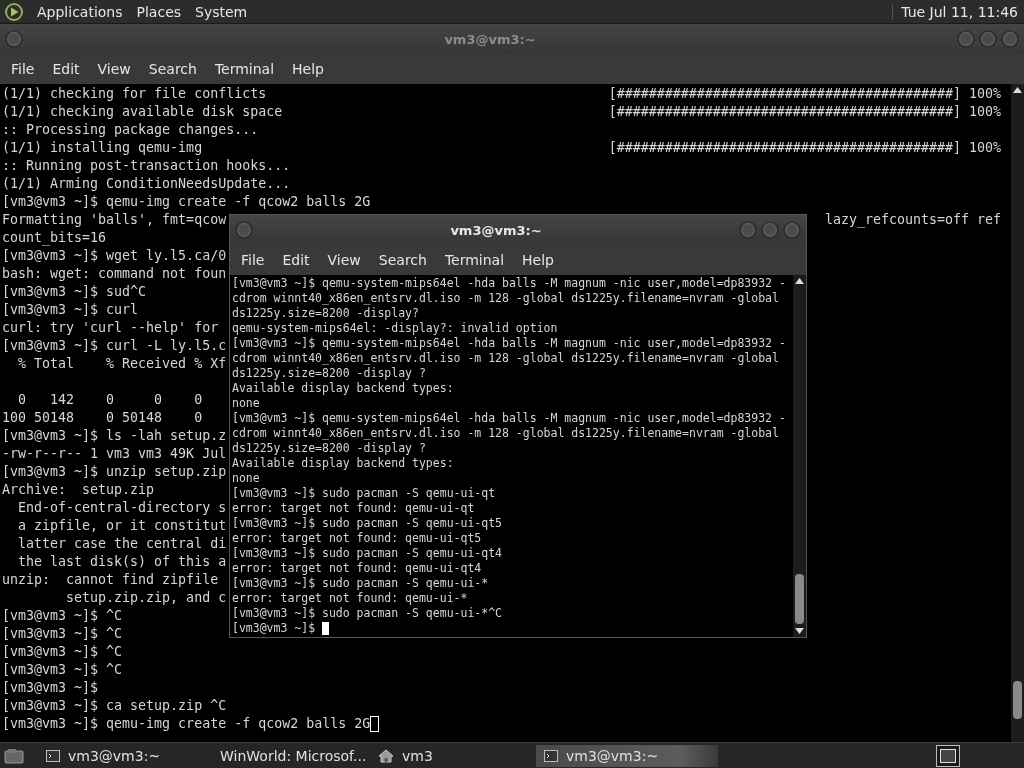  What do you see at coordinates (159, 11) in the screenshot?
I see `panel-menu: Places` at bounding box center [159, 11].